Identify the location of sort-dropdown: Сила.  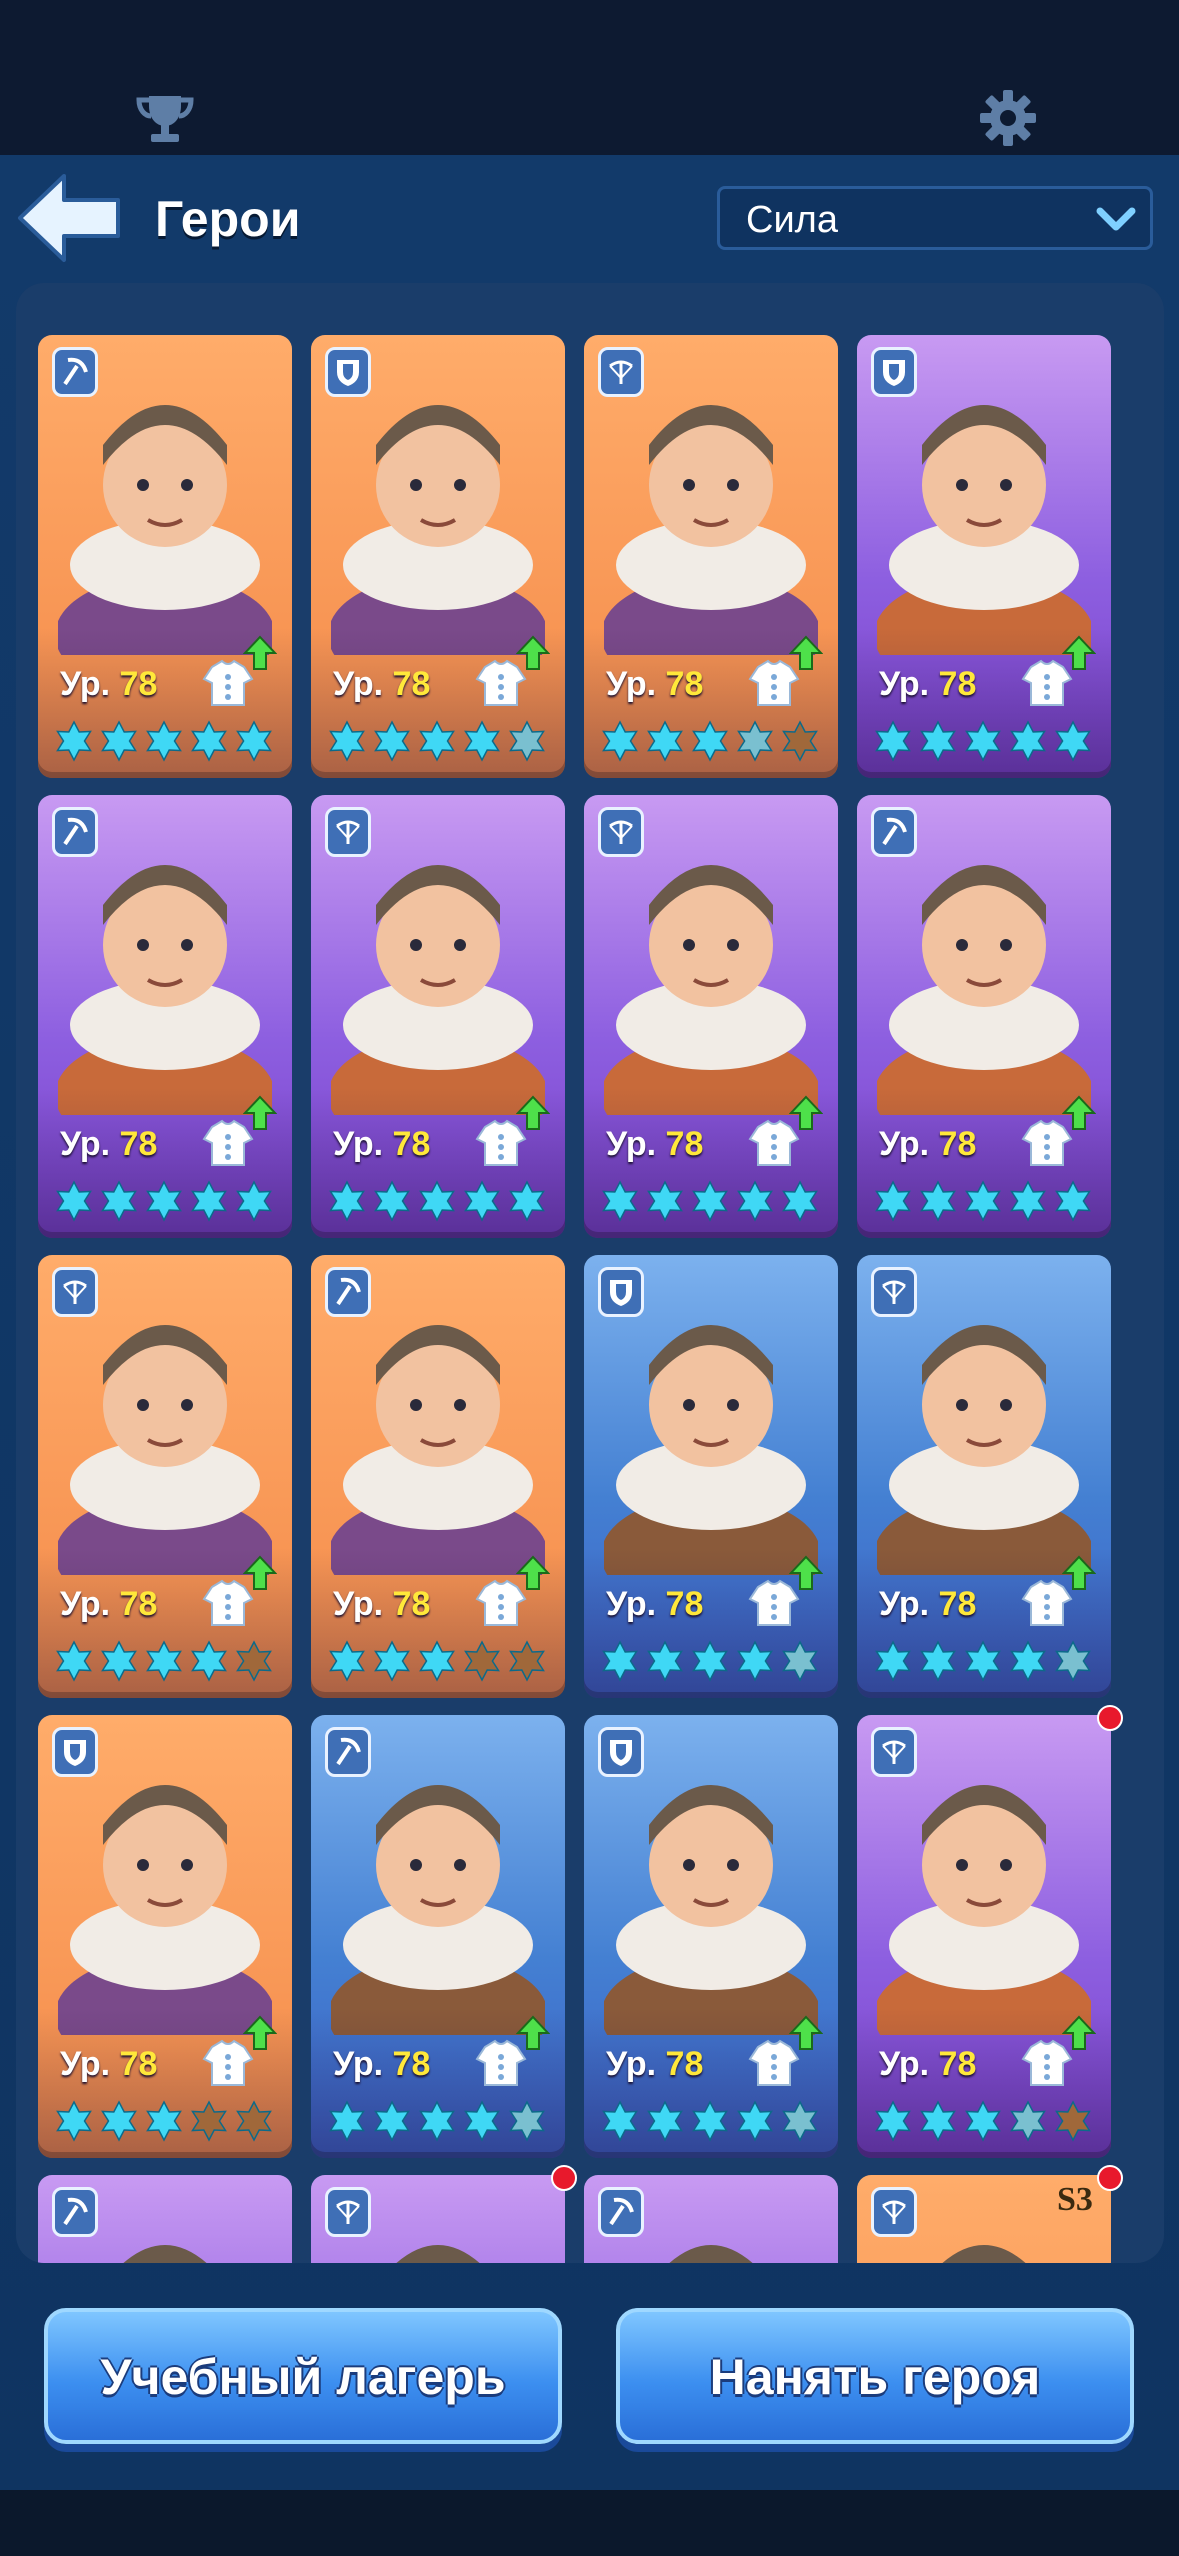
(935, 218).